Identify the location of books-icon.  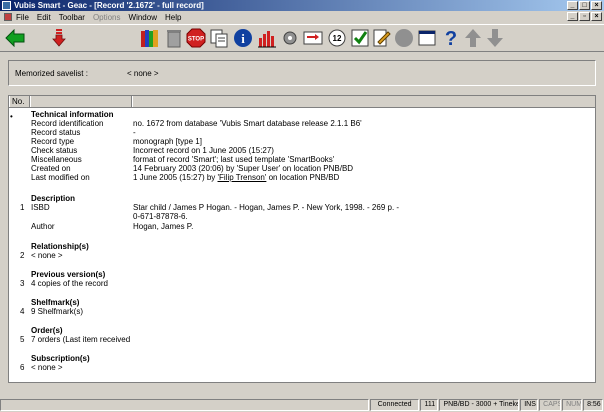
(150, 38).